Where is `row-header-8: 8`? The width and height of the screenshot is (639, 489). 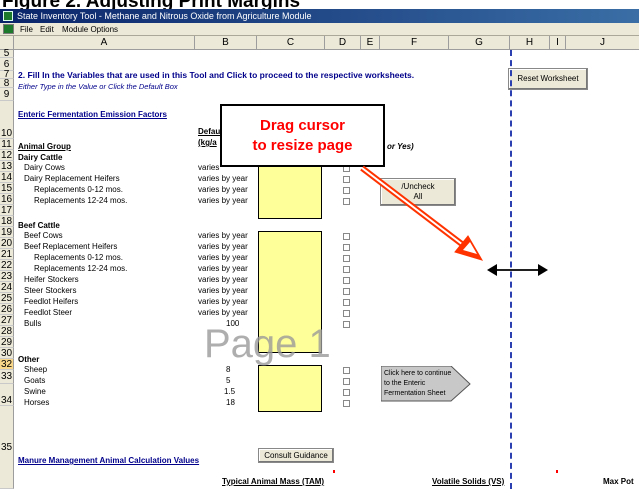
row-header-8: 8 is located at coordinates (7, 84).